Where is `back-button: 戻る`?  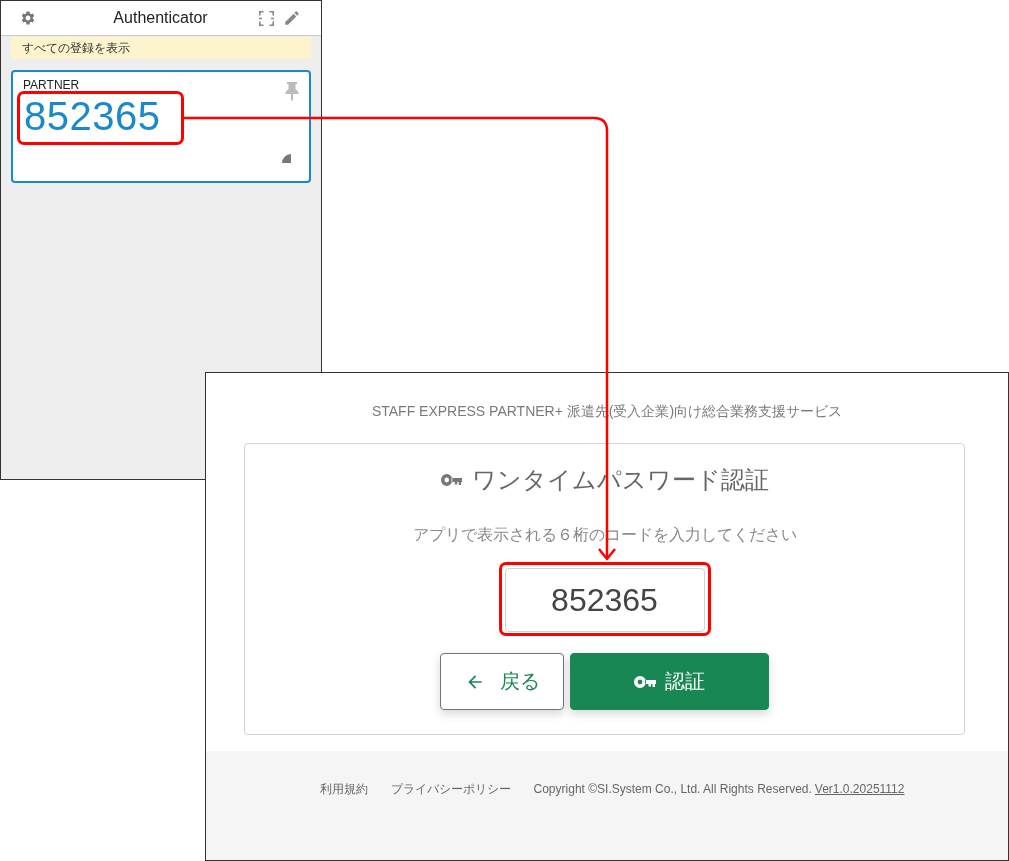
back-button: 戻る is located at coordinates (502, 681).